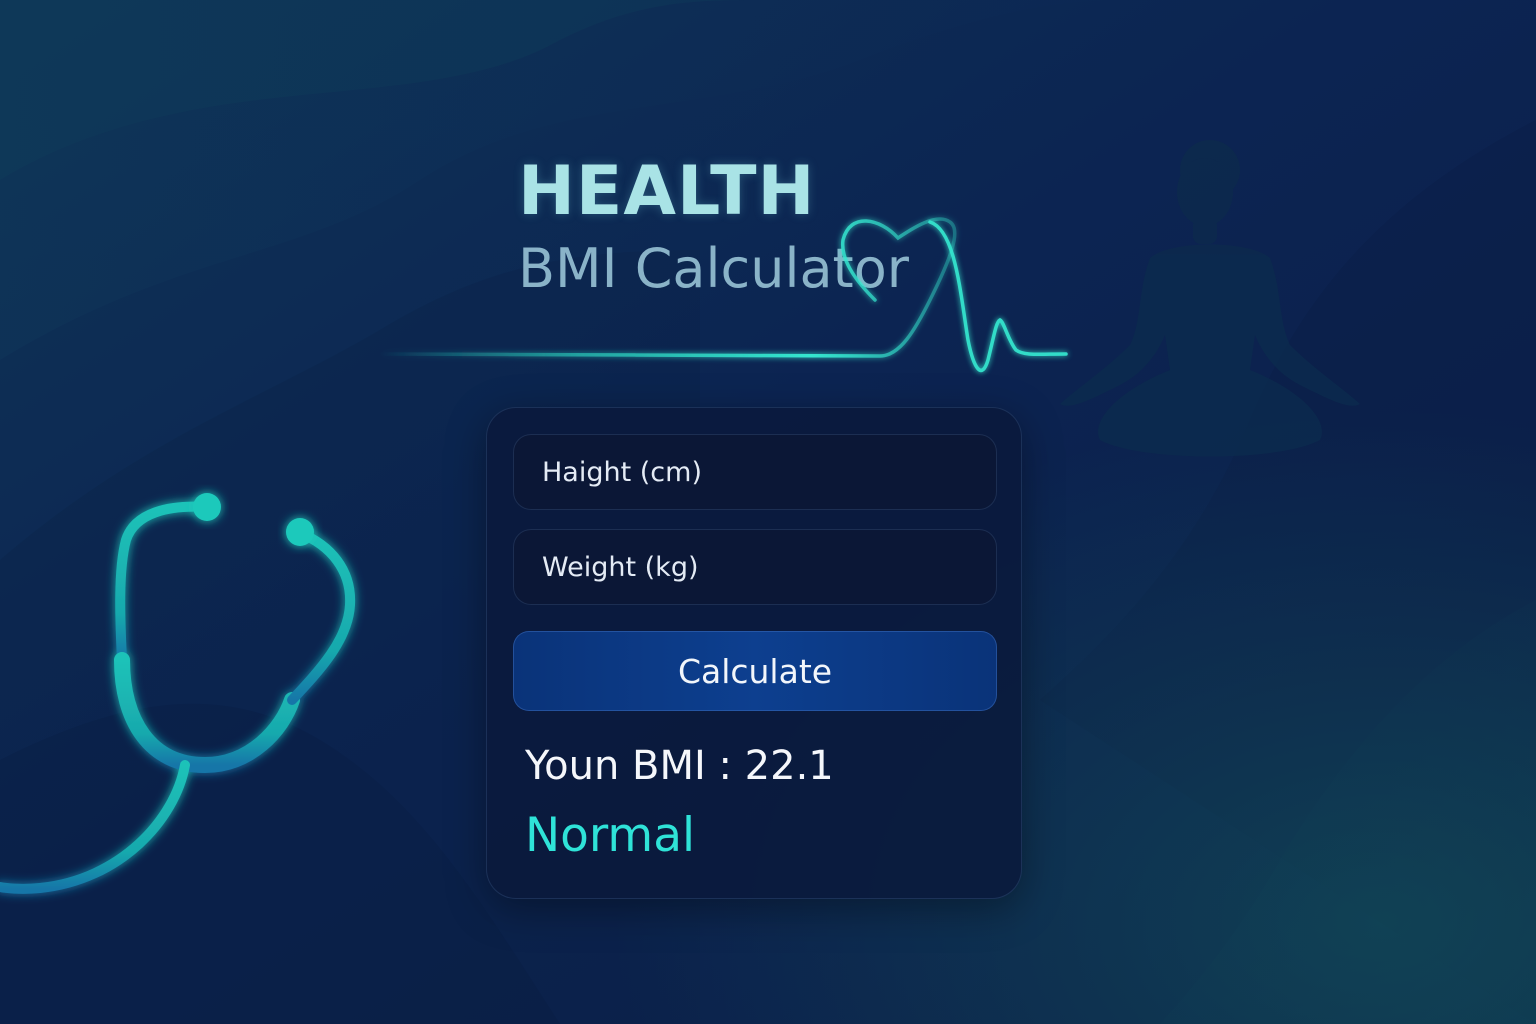 Image resolution: width=1536 pixels, height=1024 pixels. I want to click on title-block: HEALTH BMI Calculator, so click(758, 227).